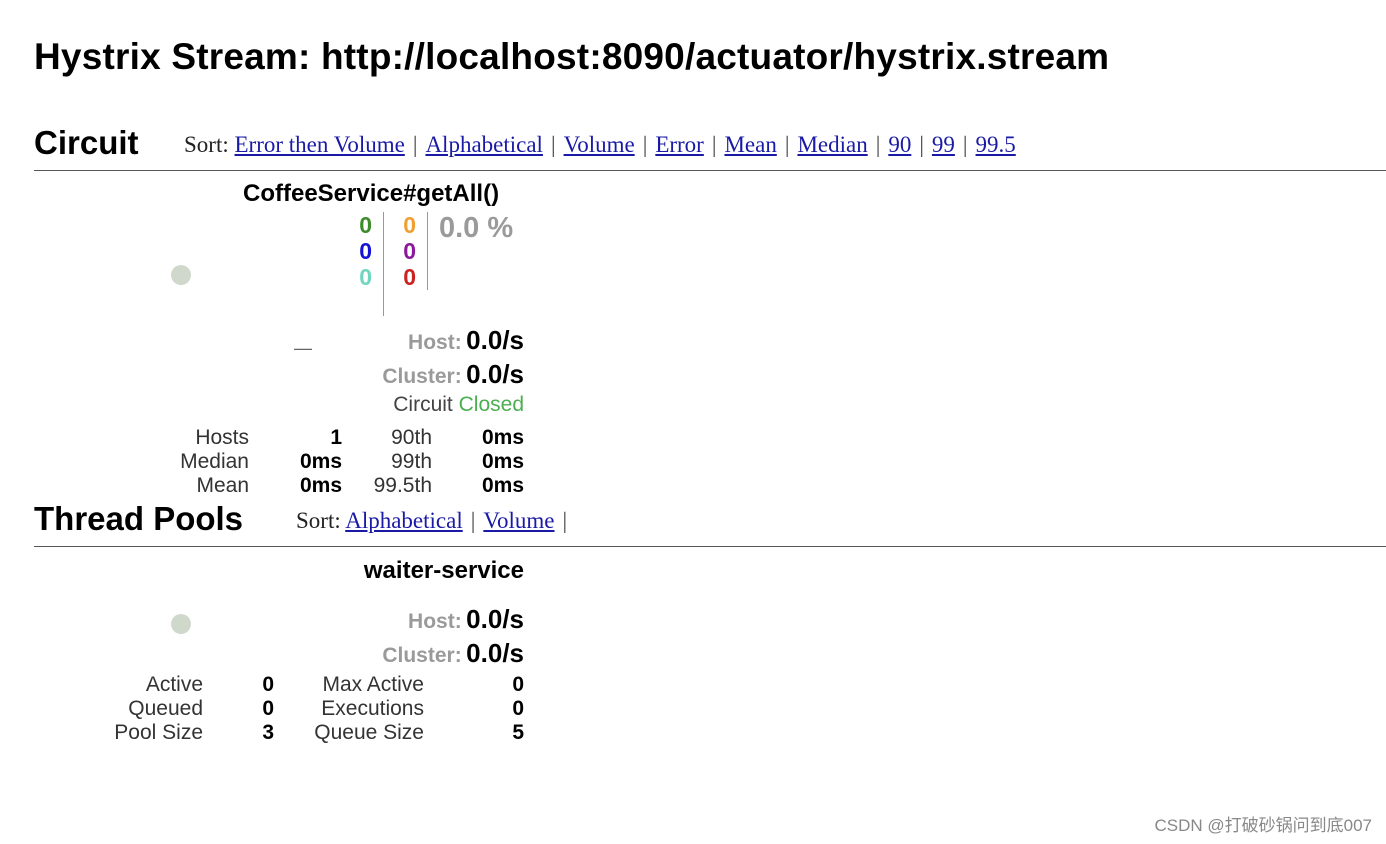  I want to click on pool-sort-alphabetical-link: Alphabetical, so click(404, 520).